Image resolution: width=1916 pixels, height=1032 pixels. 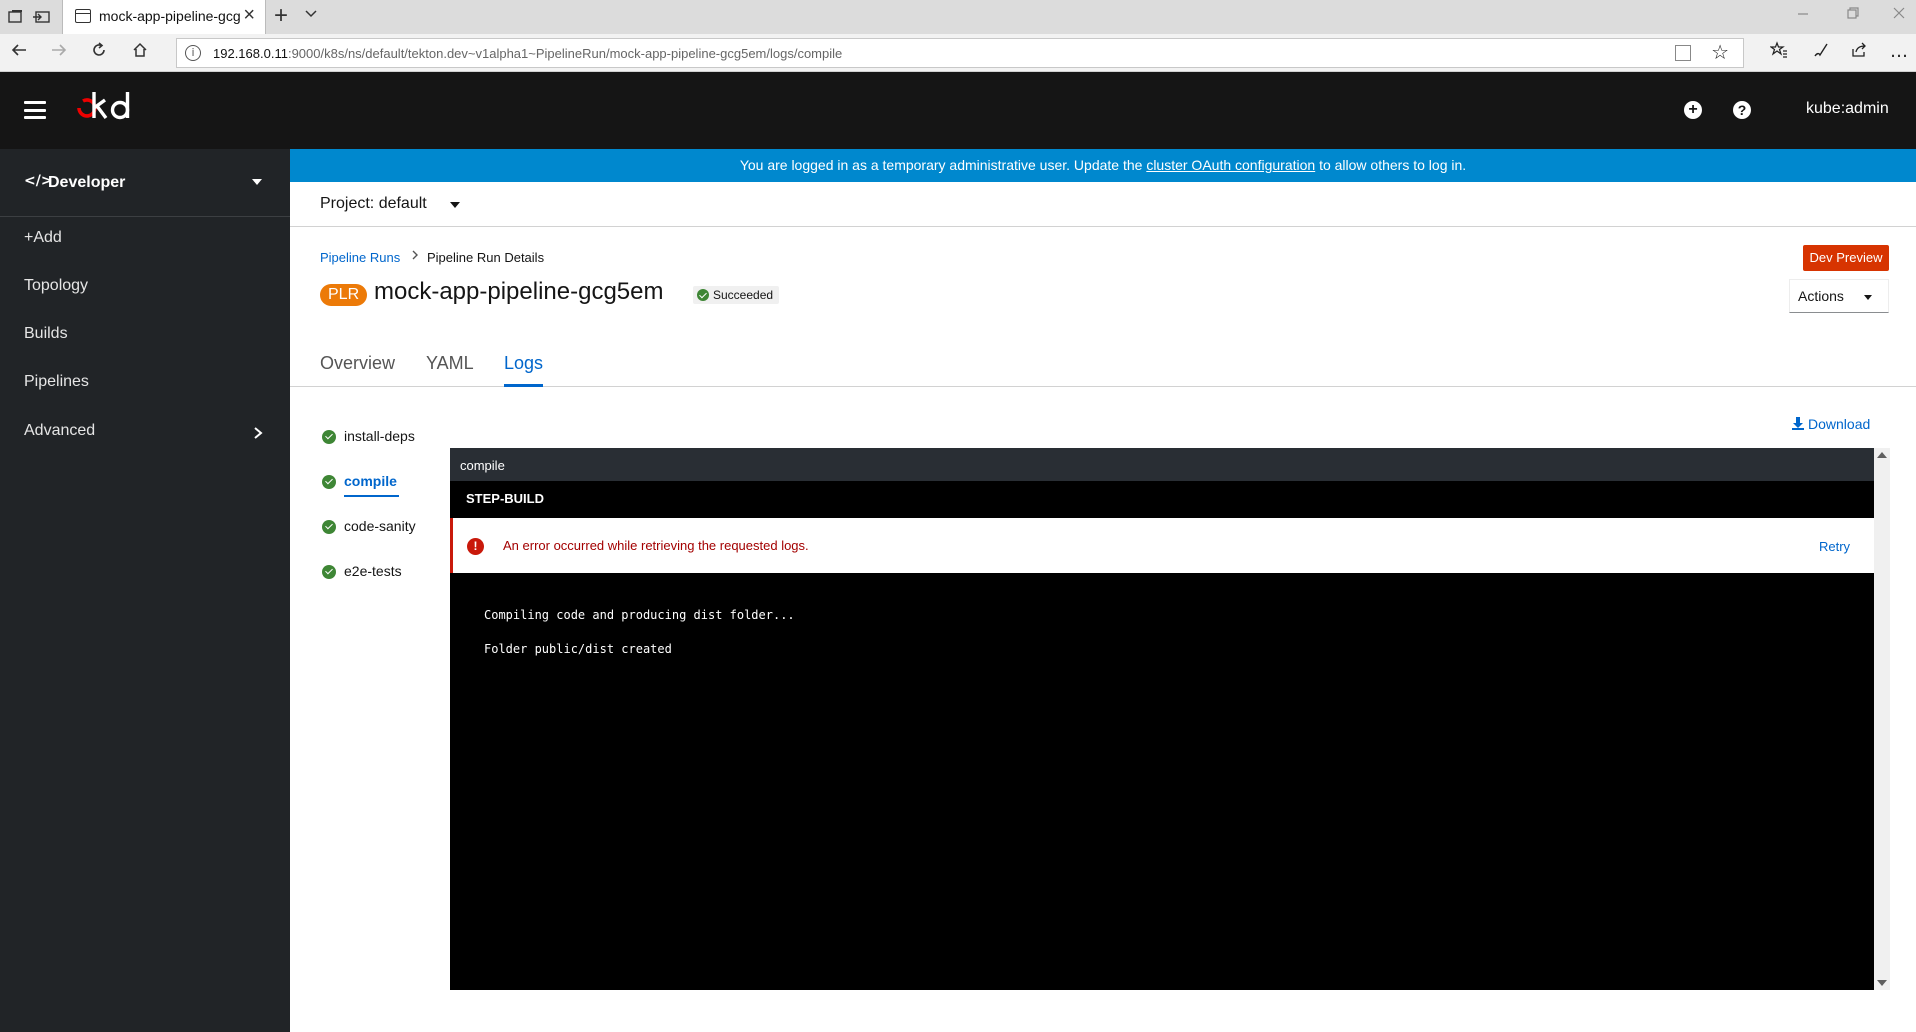 I want to click on log-line: Folder public/dist created, so click(x=578, y=649).